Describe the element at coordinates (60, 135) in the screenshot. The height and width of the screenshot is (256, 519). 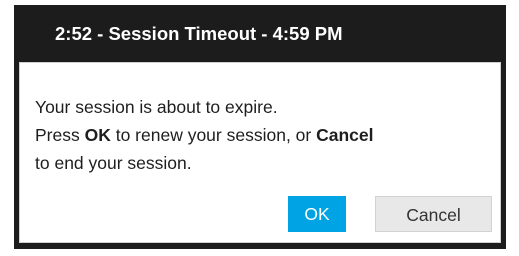
I see `message-press-text: Press` at that location.